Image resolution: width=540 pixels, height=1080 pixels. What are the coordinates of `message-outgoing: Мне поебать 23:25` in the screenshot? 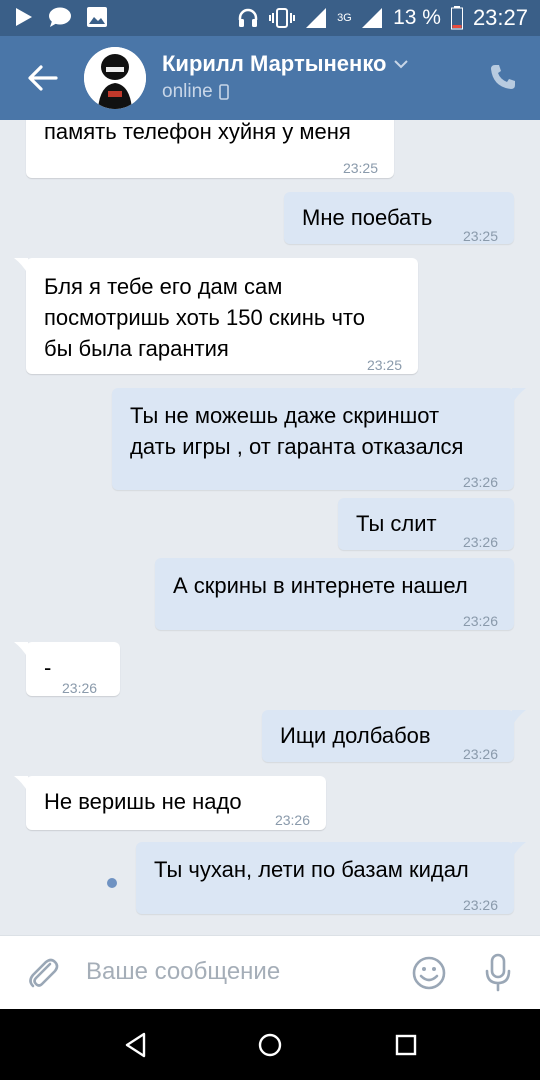 It's located at (399, 218).